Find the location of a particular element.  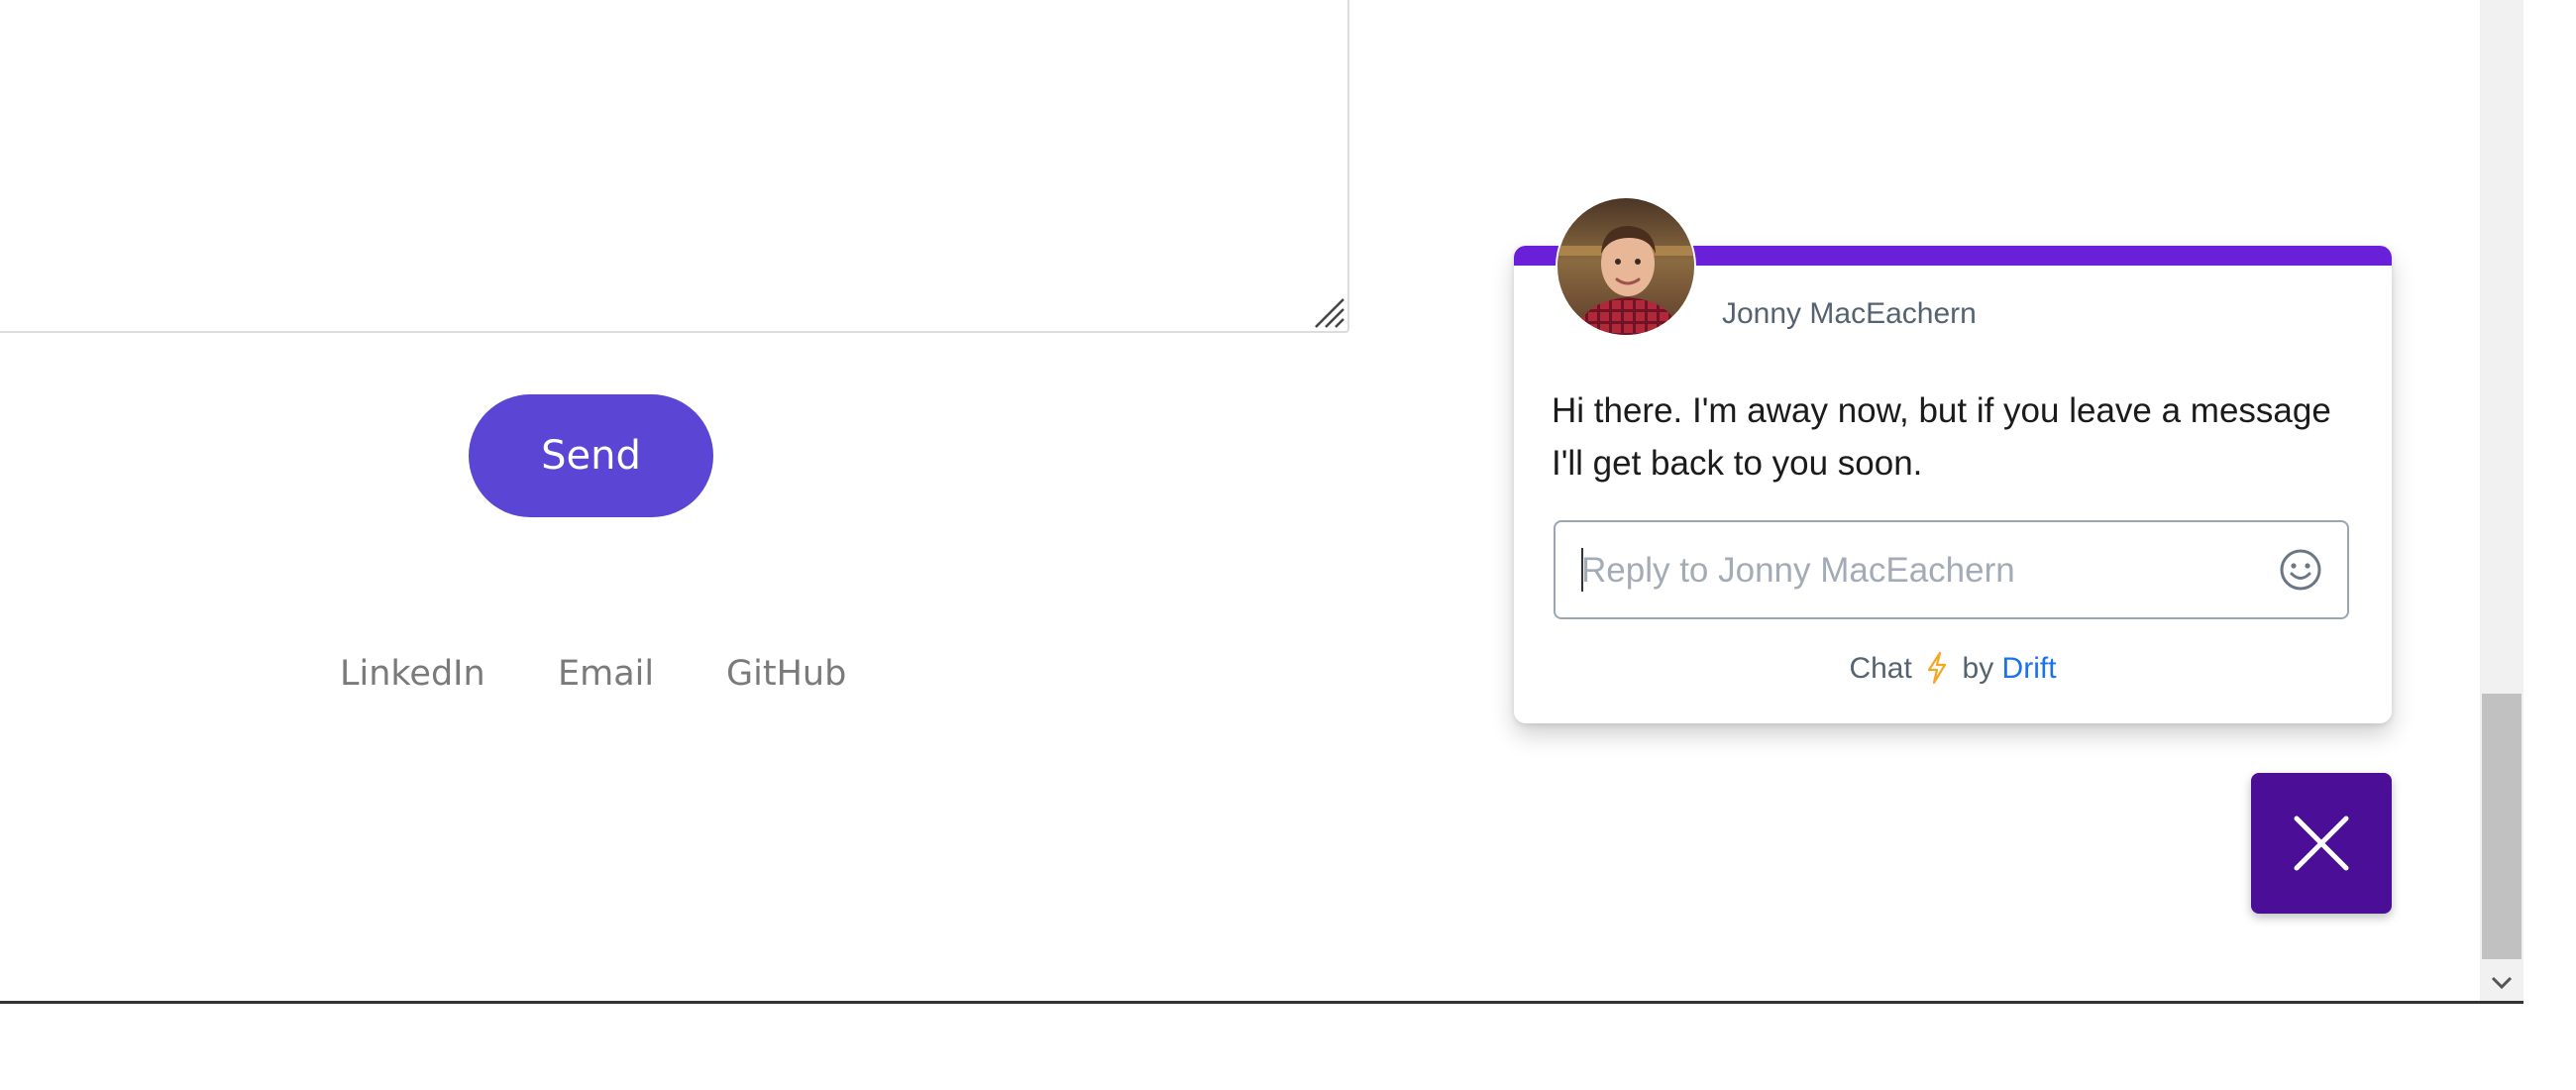

lightning-bolt-icon is located at coordinates (1937, 668).